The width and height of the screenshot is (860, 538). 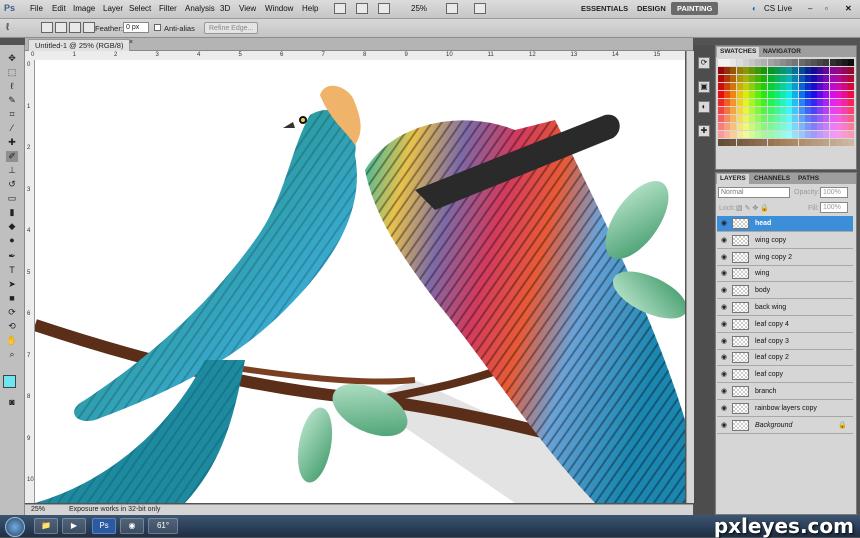 What do you see at coordinates (785, 274) in the screenshot?
I see `layer-row: ◉ wing` at bounding box center [785, 274].